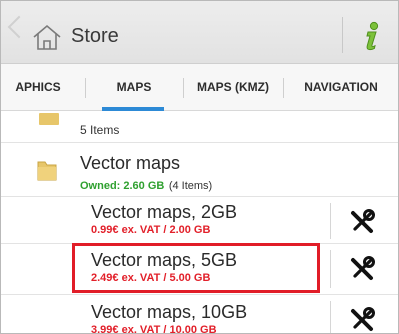 This screenshot has height=334, width=399. I want to click on owned-size: Owned: 2.60 GB, so click(122, 186).